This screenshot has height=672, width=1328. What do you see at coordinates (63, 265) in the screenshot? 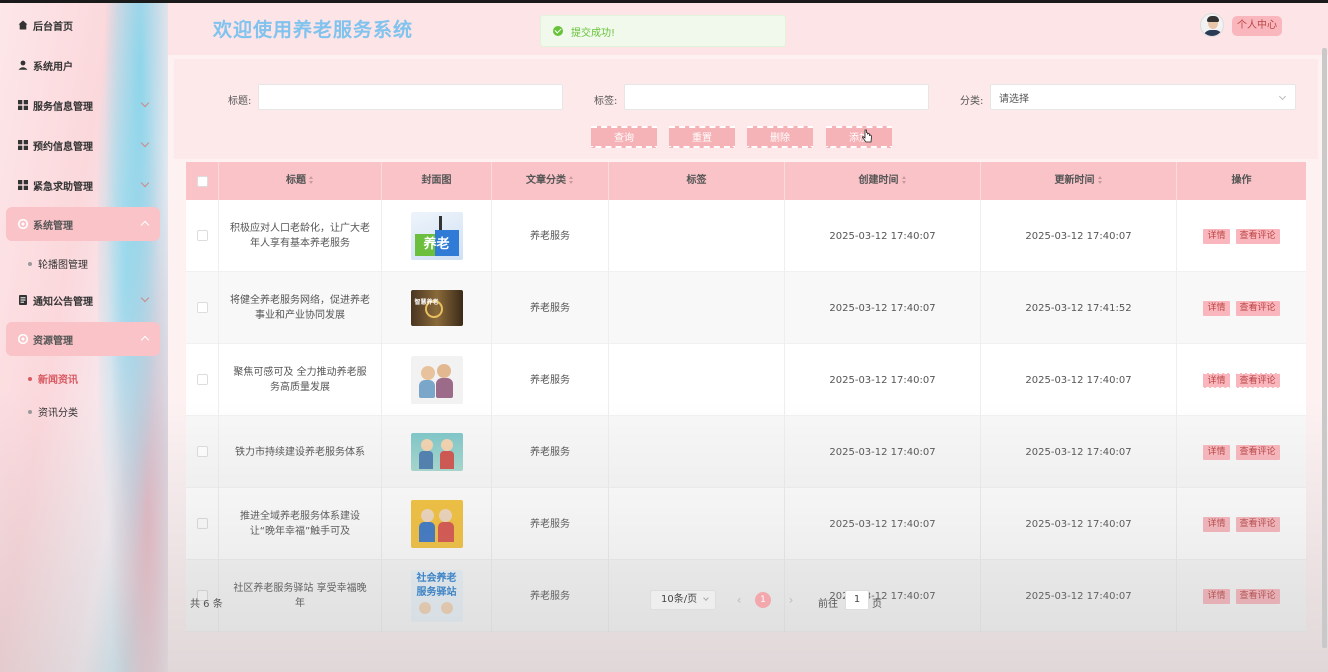
I see `sidebar-sub-item-label: 轮播图管理` at bounding box center [63, 265].